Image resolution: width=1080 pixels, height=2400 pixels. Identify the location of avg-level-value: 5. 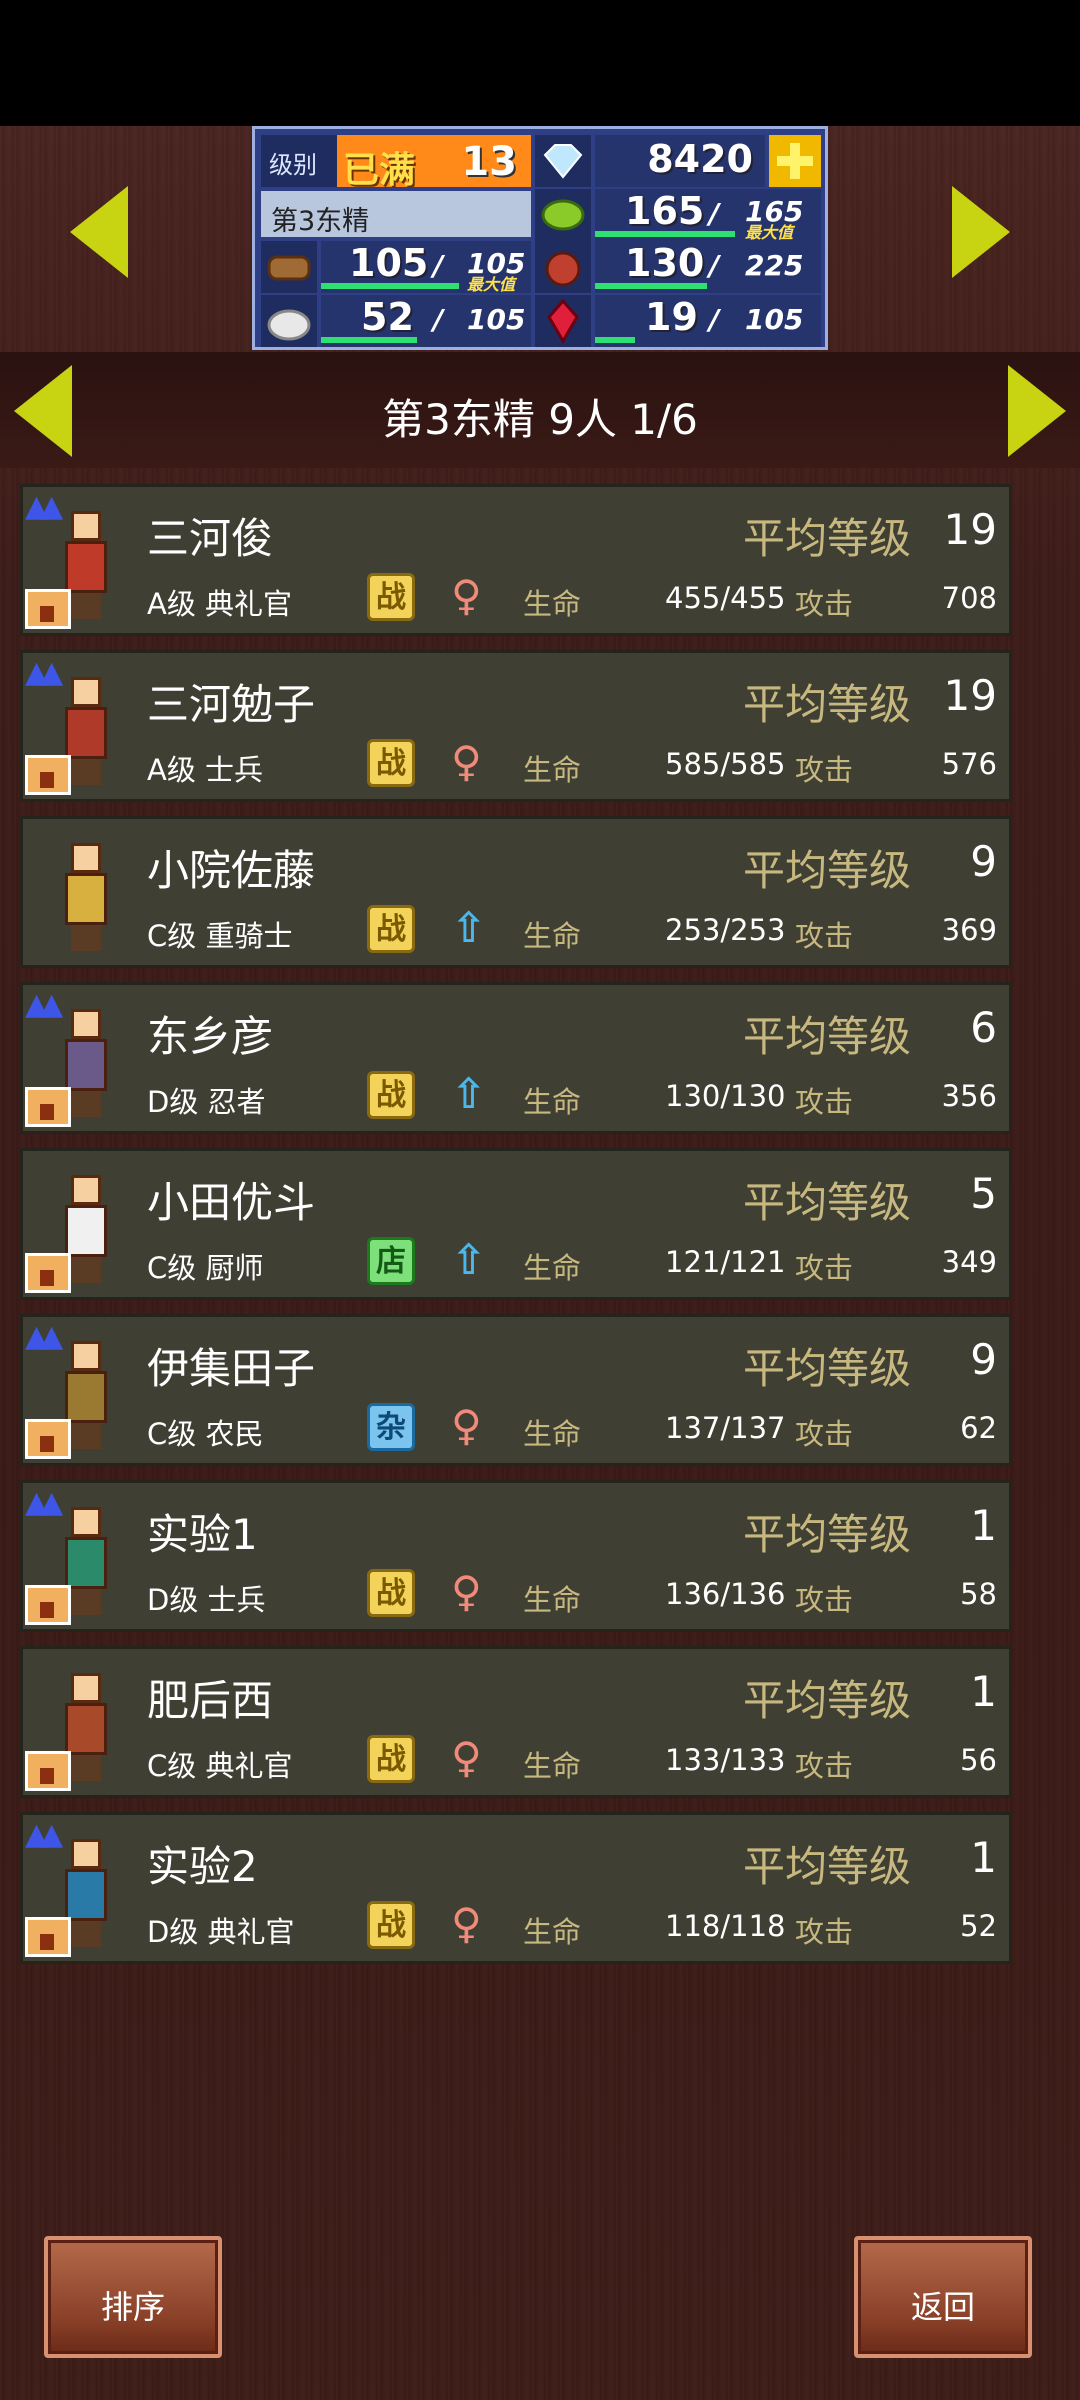
(983, 1193).